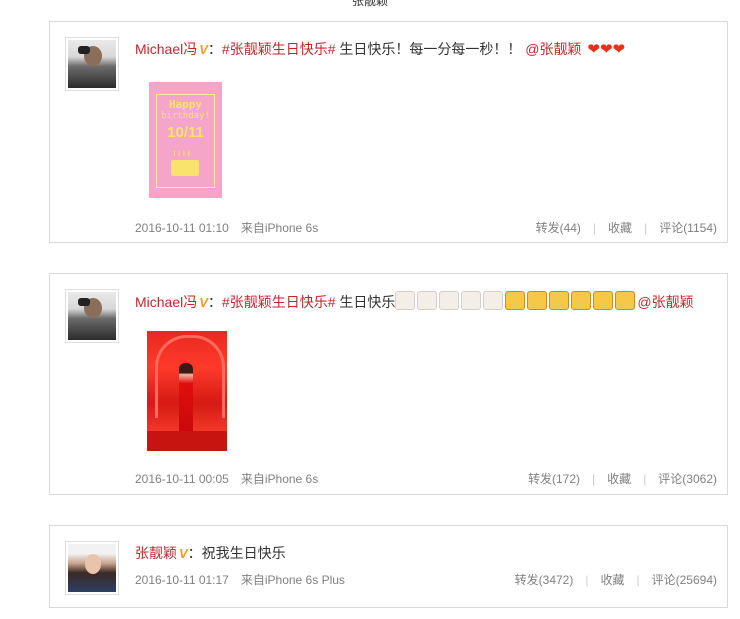 Image resolution: width=740 pixels, height=619 pixels. I want to click on post-body-text: 生日快乐, so click(365, 302).